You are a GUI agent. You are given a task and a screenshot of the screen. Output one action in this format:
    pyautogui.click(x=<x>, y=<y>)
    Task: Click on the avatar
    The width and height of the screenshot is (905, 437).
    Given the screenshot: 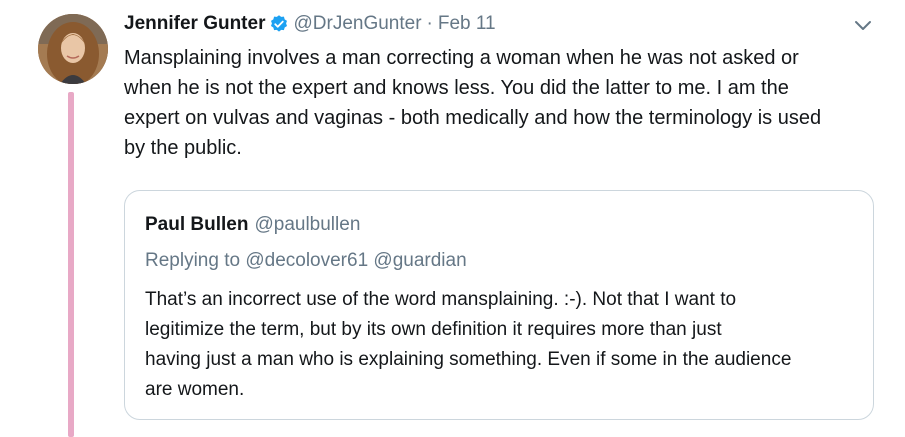 What is the action you would take?
    pyautogui.click(x=73, y=49)
    